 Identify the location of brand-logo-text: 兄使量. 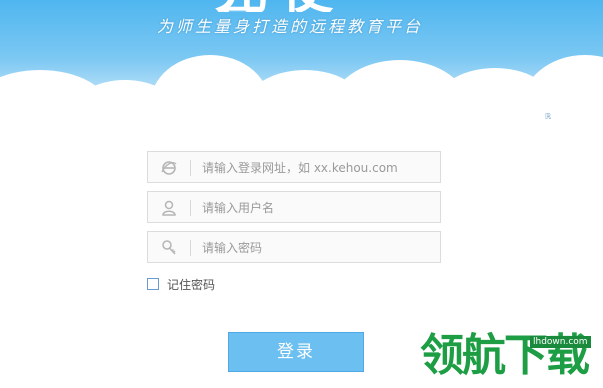
(302, 6).